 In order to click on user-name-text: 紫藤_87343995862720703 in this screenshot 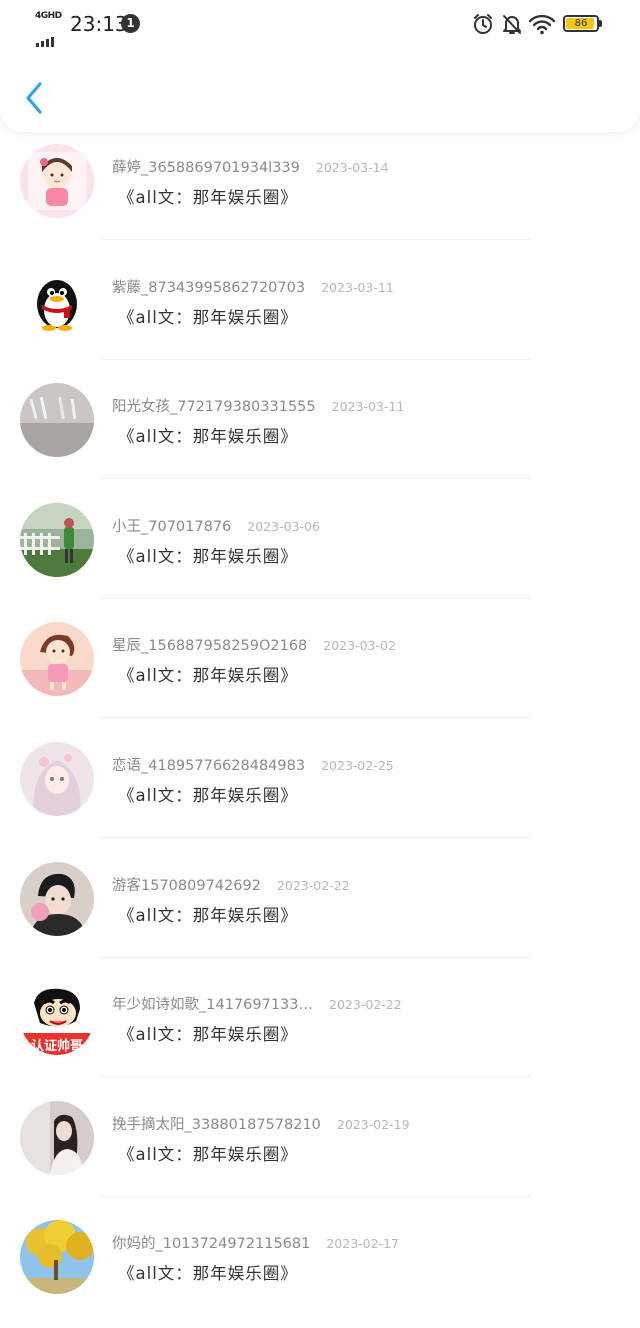, I will do `click(209, 287)`.